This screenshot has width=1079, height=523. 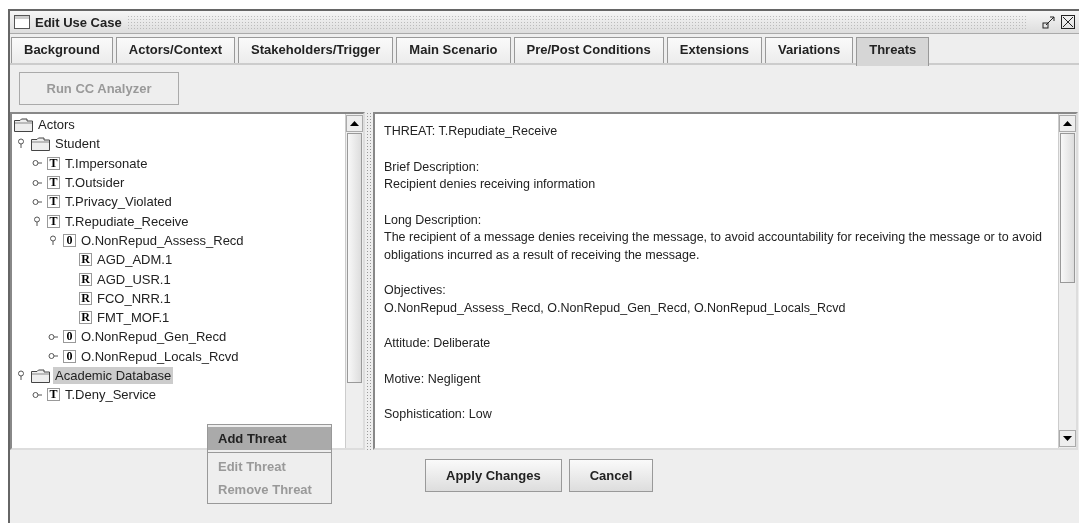 I want to click on detail-text: Sophistication: Low, so click(x=438, y=414).